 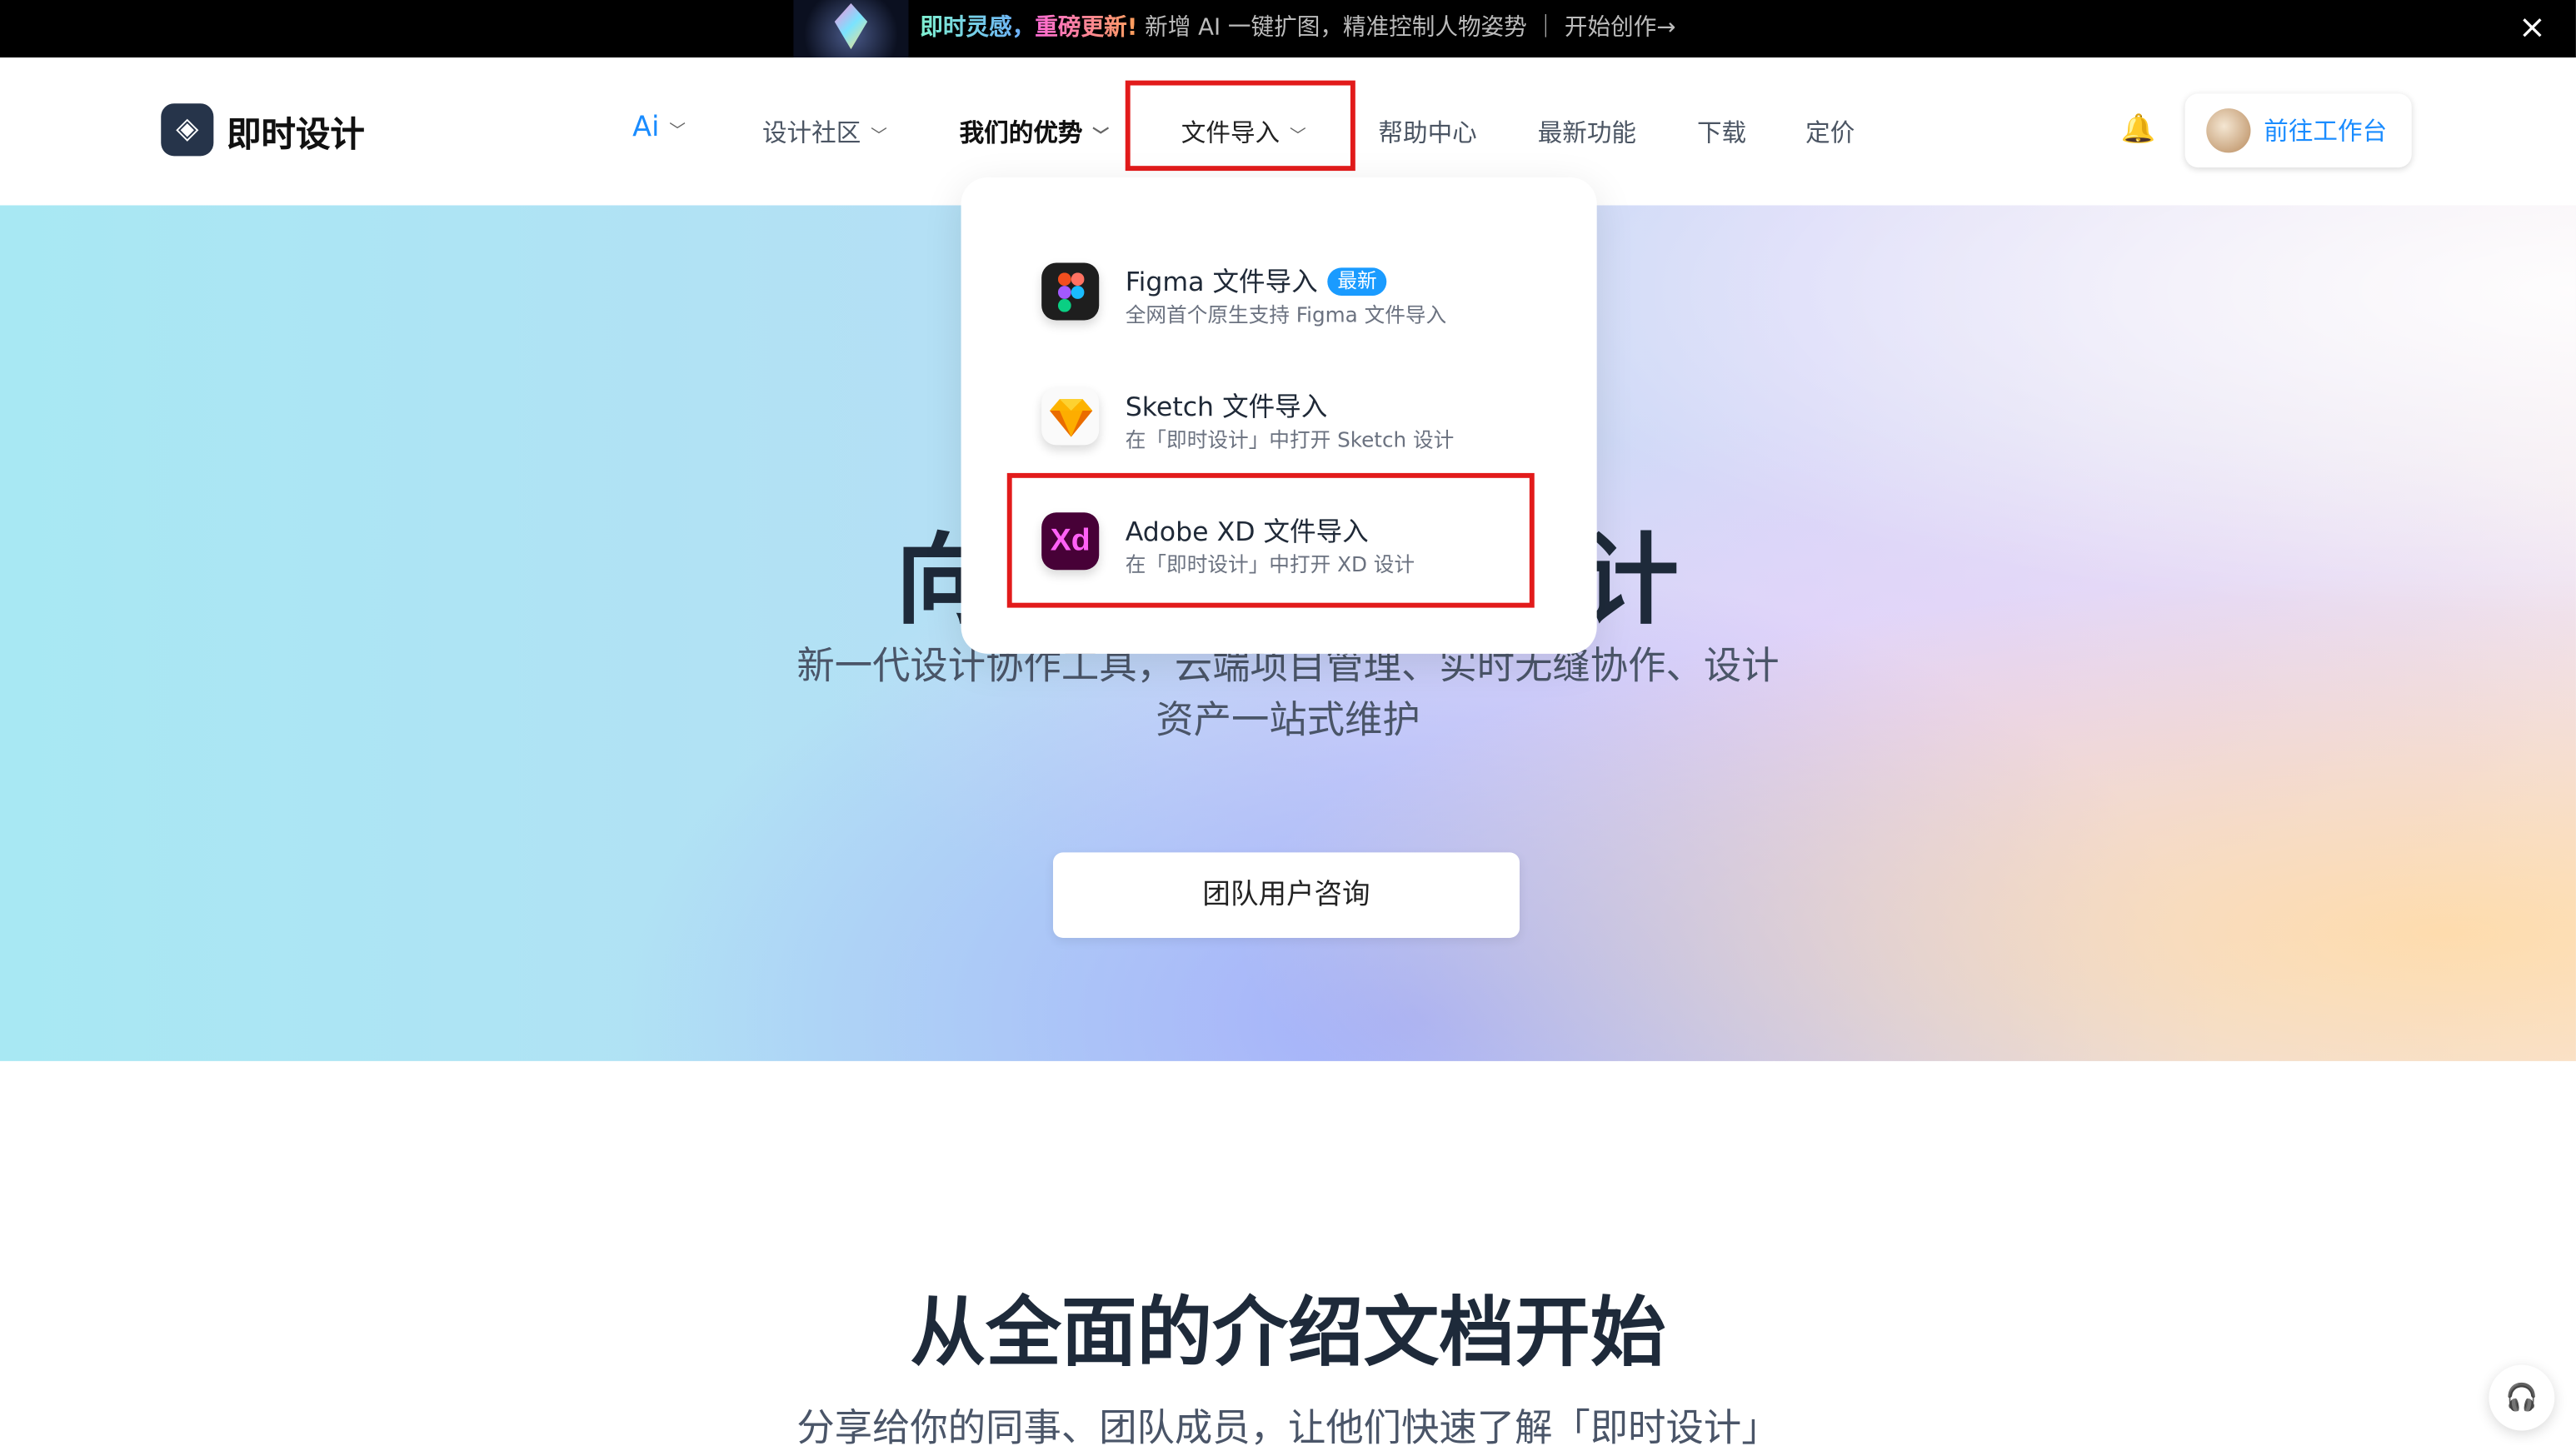 I want to click on nav-label: 设计社区, so click(x=811, y=132).